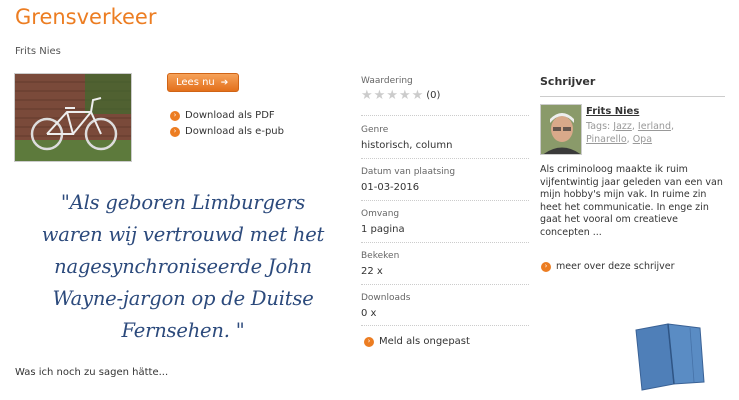 The image size is (739, 400). I want to click on download-pdf-link: › Download als PDF, so click(222, 115).